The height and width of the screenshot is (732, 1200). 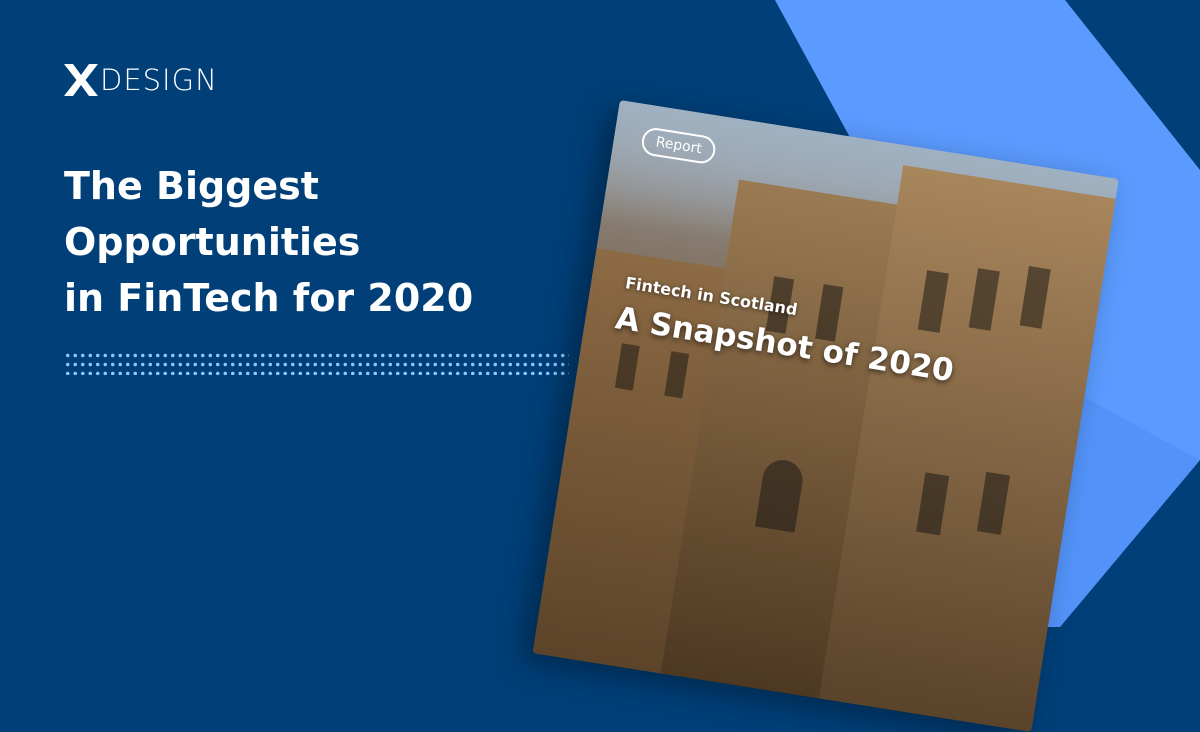 What do you see at coordinates (81, 80) in the screenshot?
I see `x-logo-icon` at bounding box center [81, 80].